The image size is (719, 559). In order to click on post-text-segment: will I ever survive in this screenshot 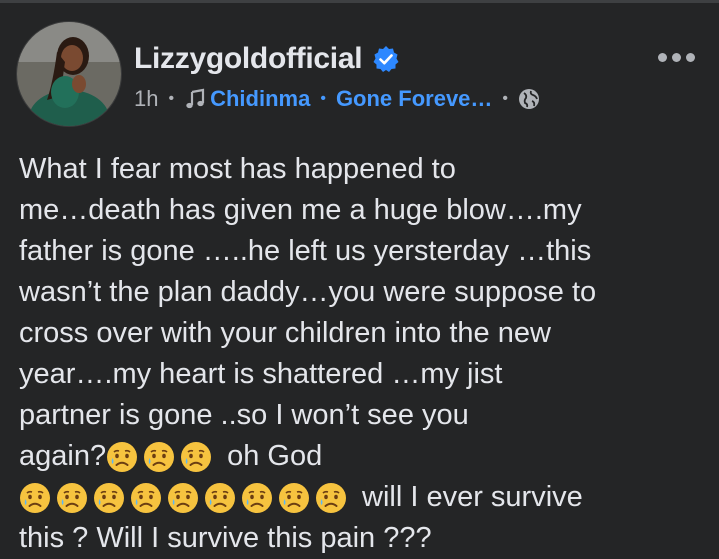, I will do `click(472, 497)`.